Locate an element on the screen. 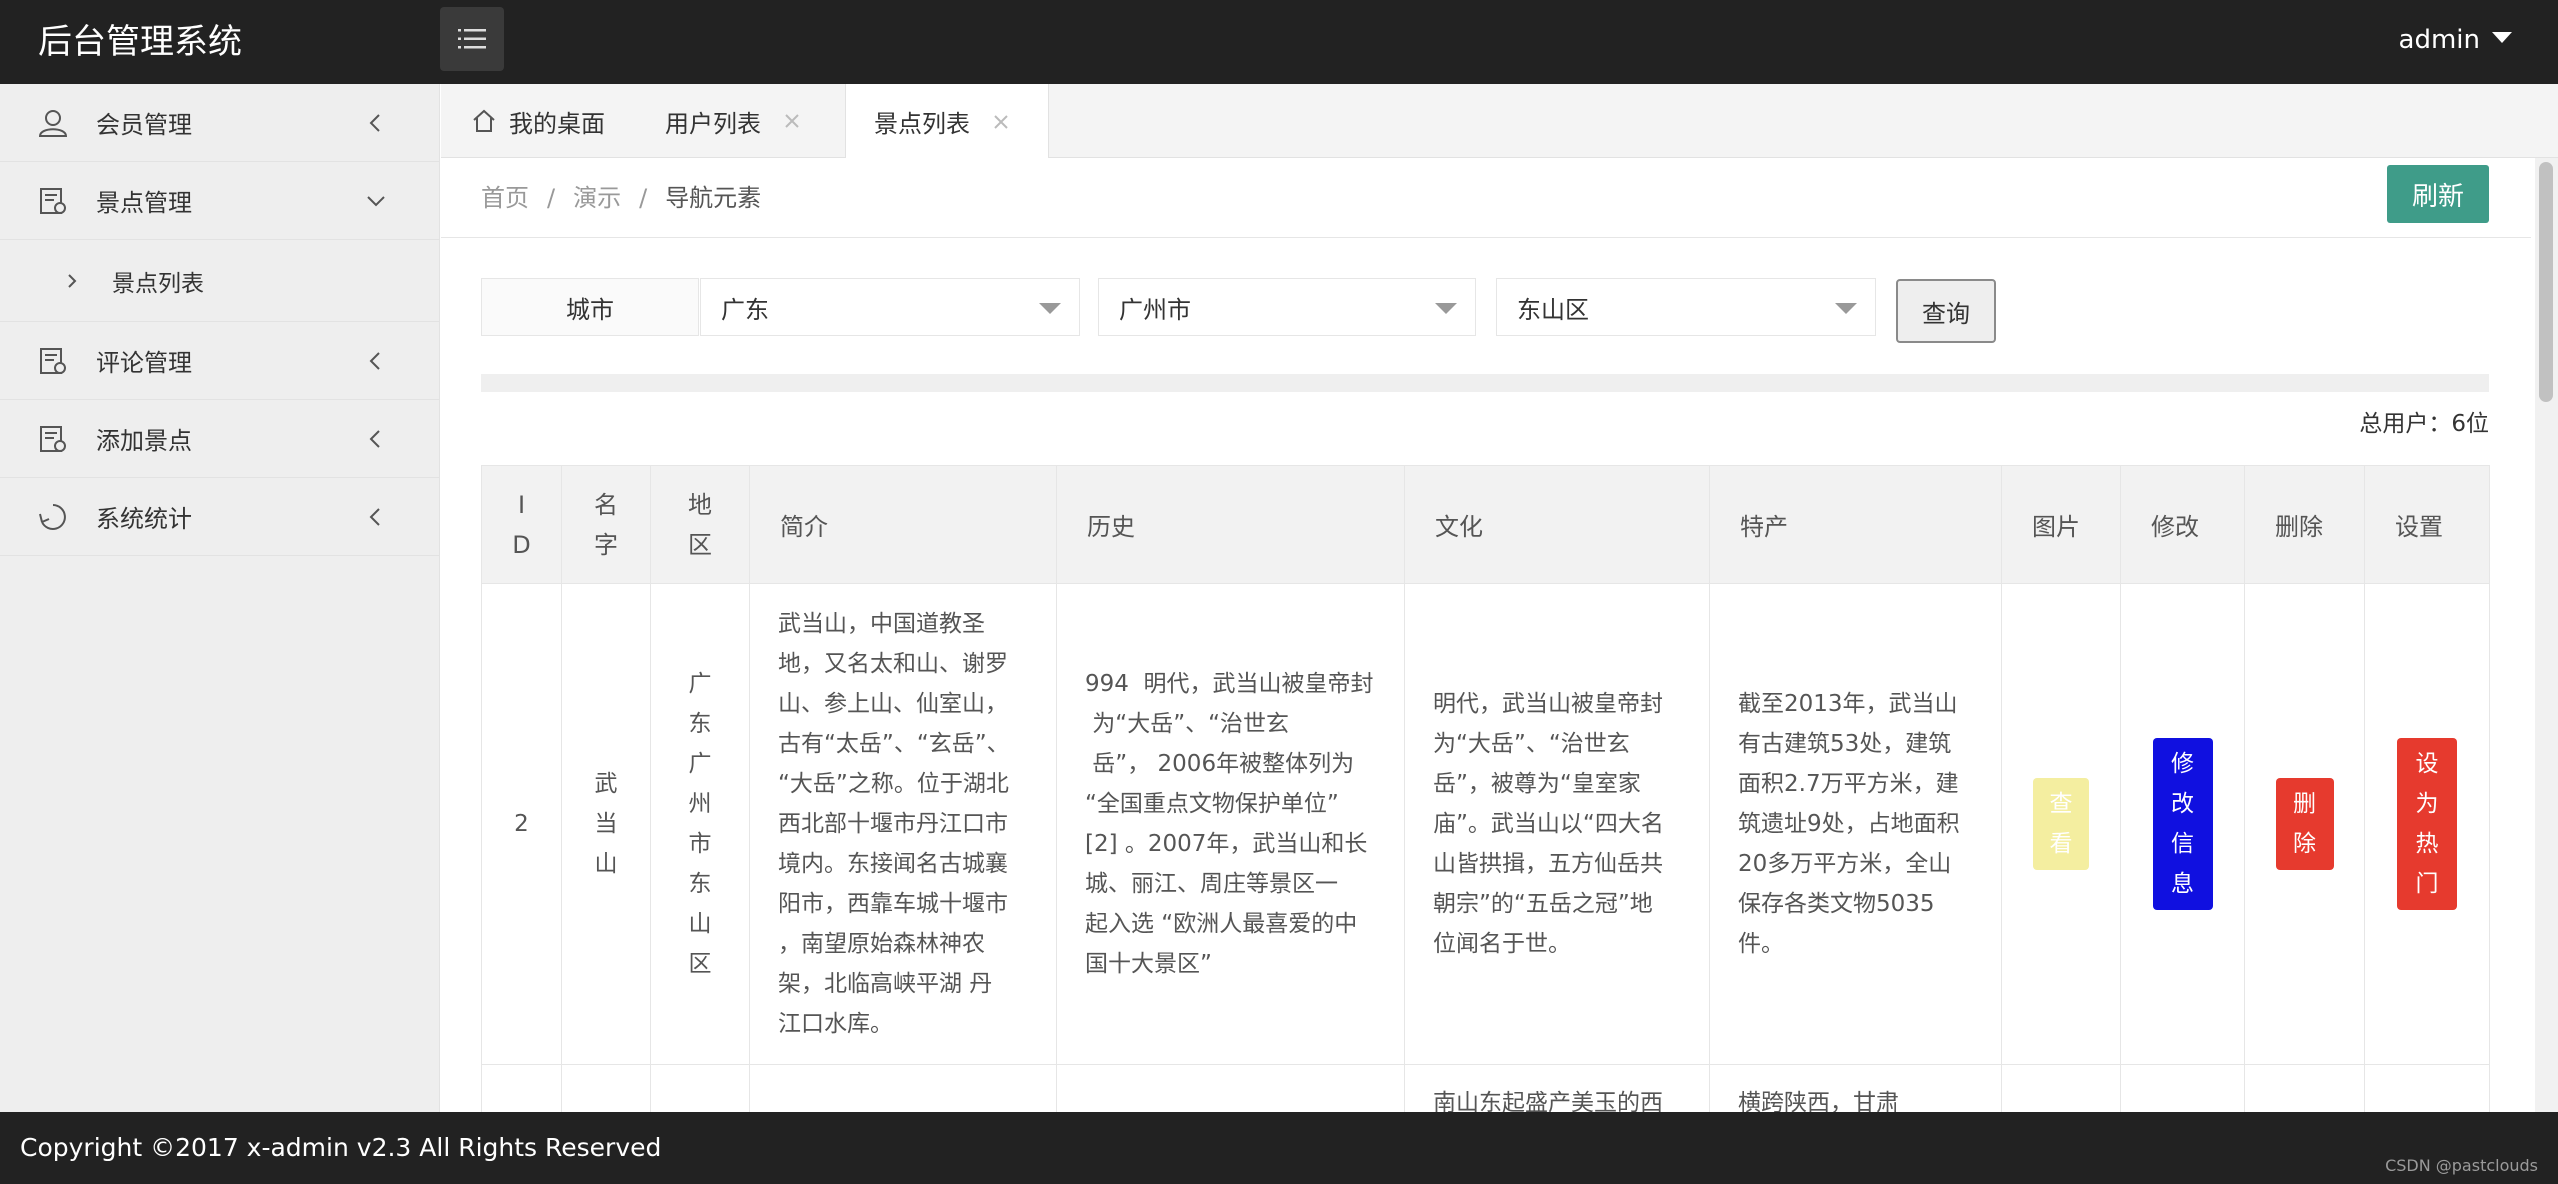 The width and height of the screenshot is (2558, 1184). list-icon is located at coordinates (472, 39).